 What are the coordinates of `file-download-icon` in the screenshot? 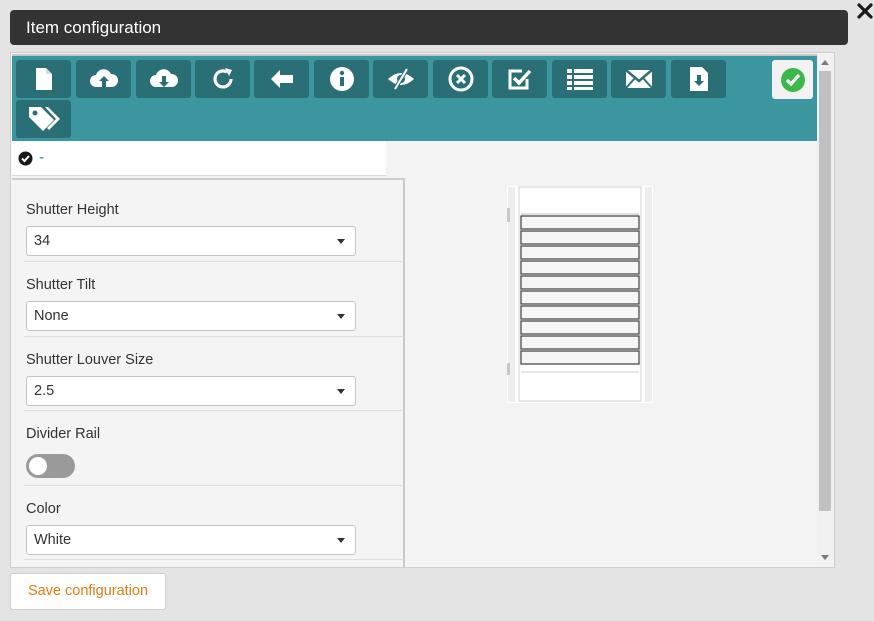 It's located at (698, 79).